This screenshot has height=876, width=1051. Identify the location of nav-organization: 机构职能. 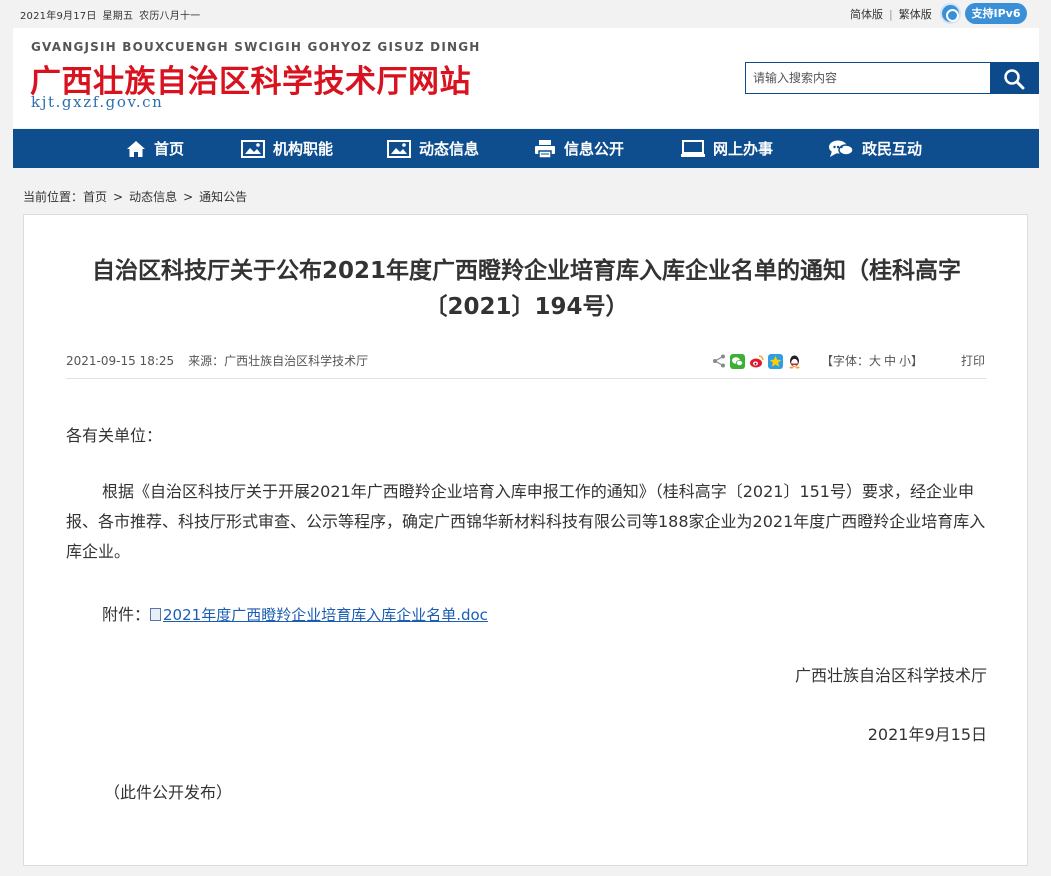
(287, 148).